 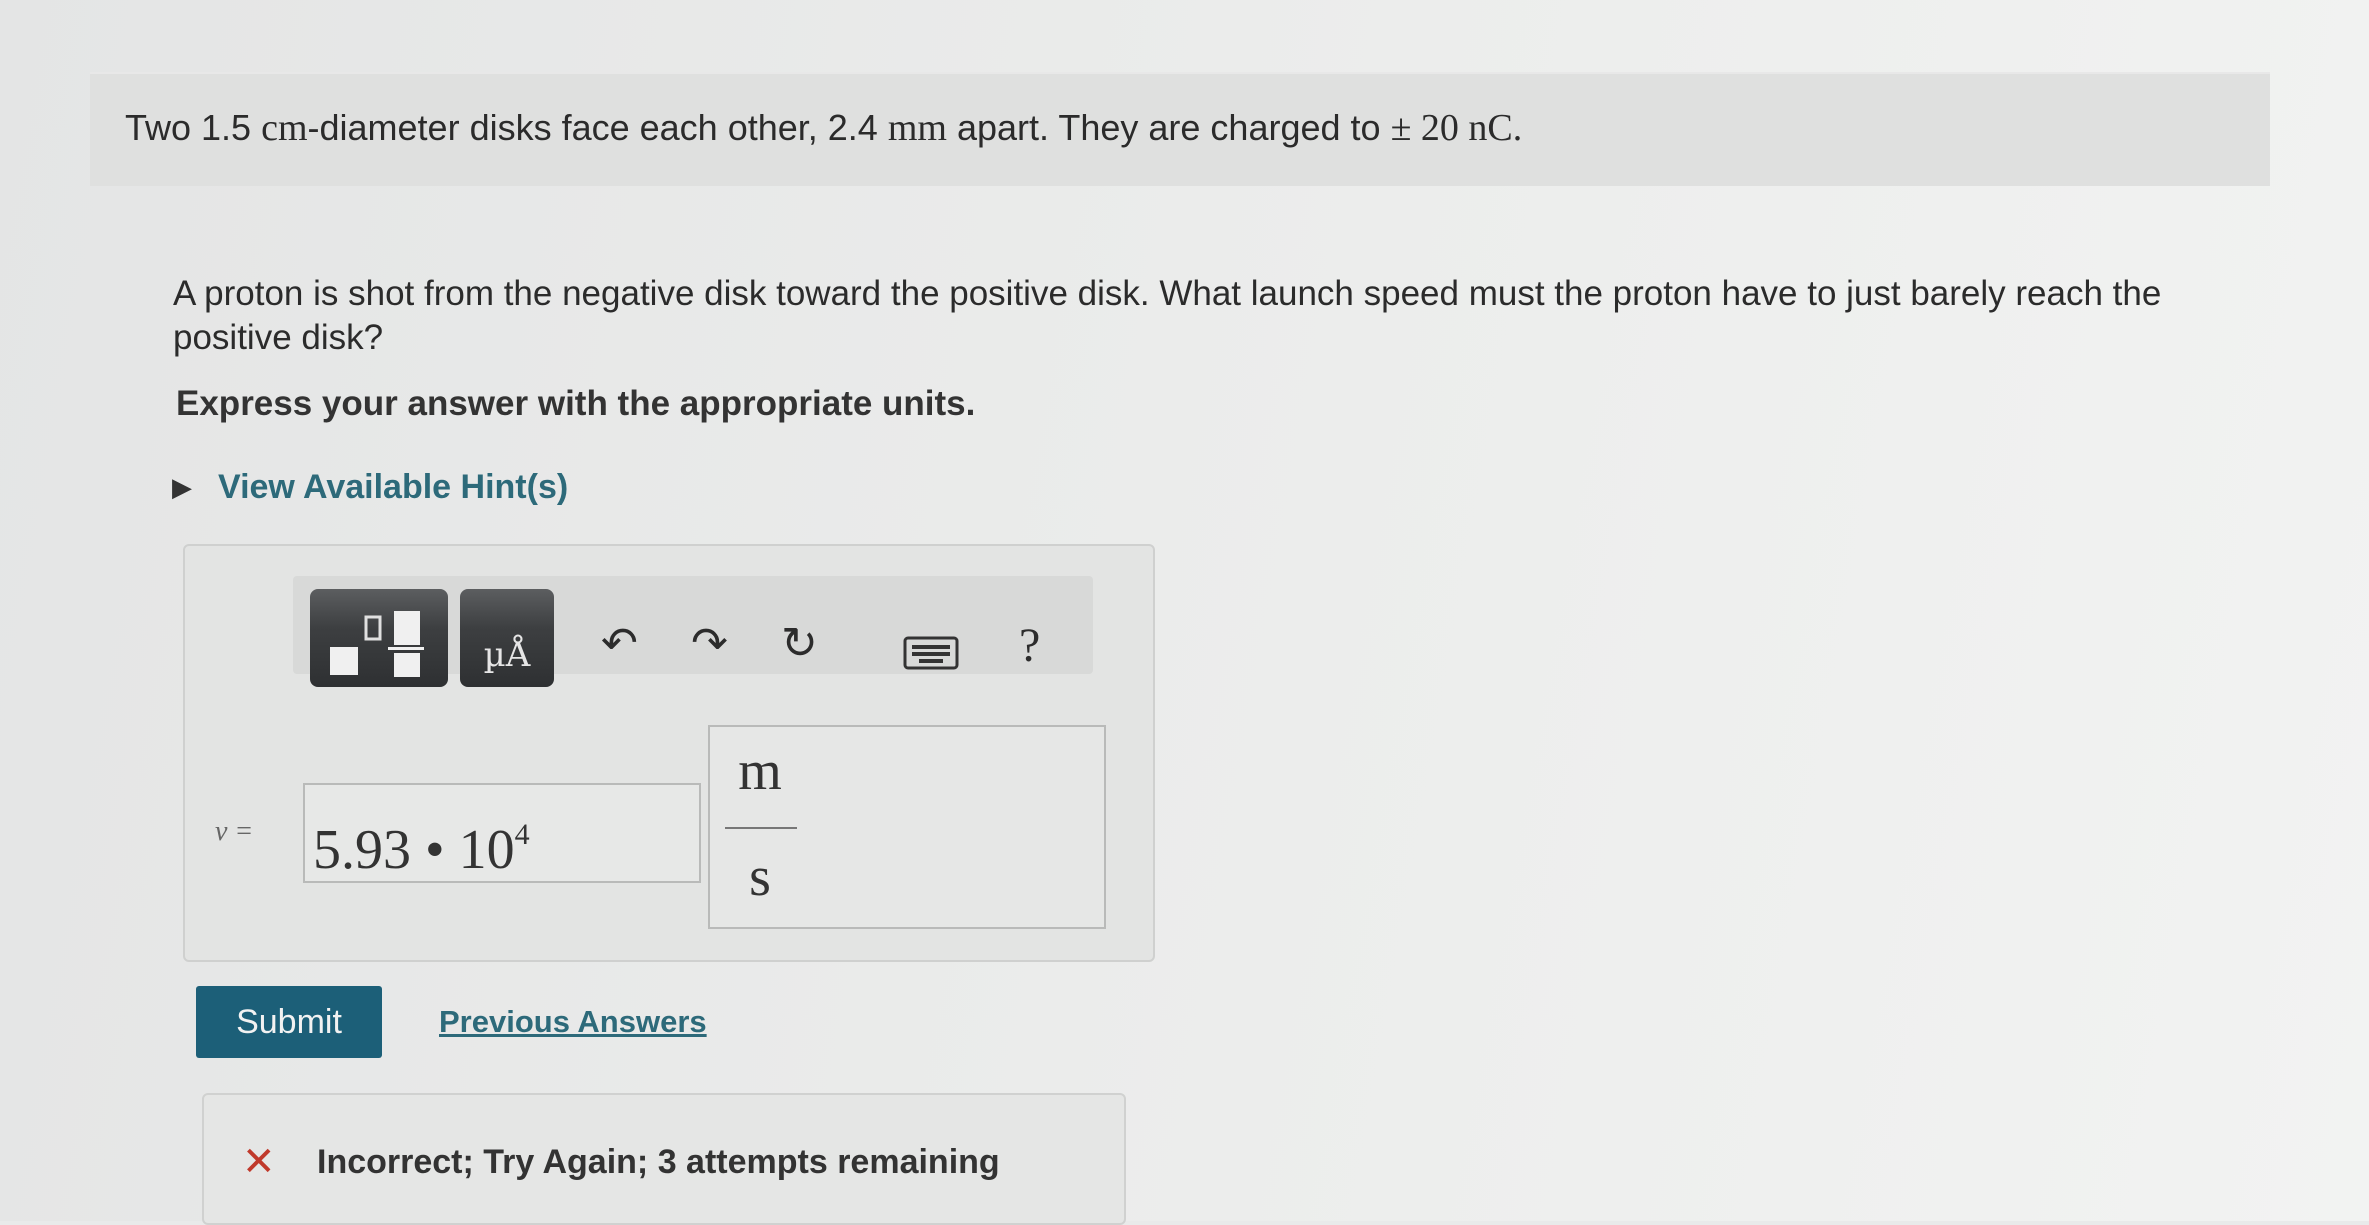 I want to click on answer-exponent: 4, so click(x=522, y=834).